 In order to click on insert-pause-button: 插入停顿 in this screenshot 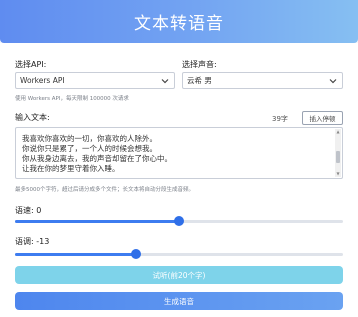, I will do `click(322, 118)`.